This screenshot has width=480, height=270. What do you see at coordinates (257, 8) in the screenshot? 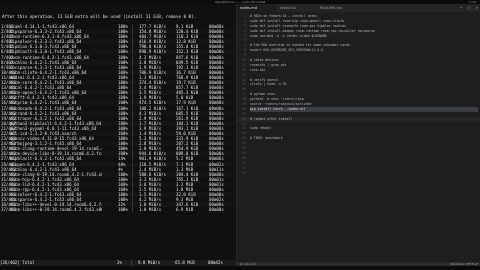
I see `tab-notes: notes.md` at bounding box center [257, 8].